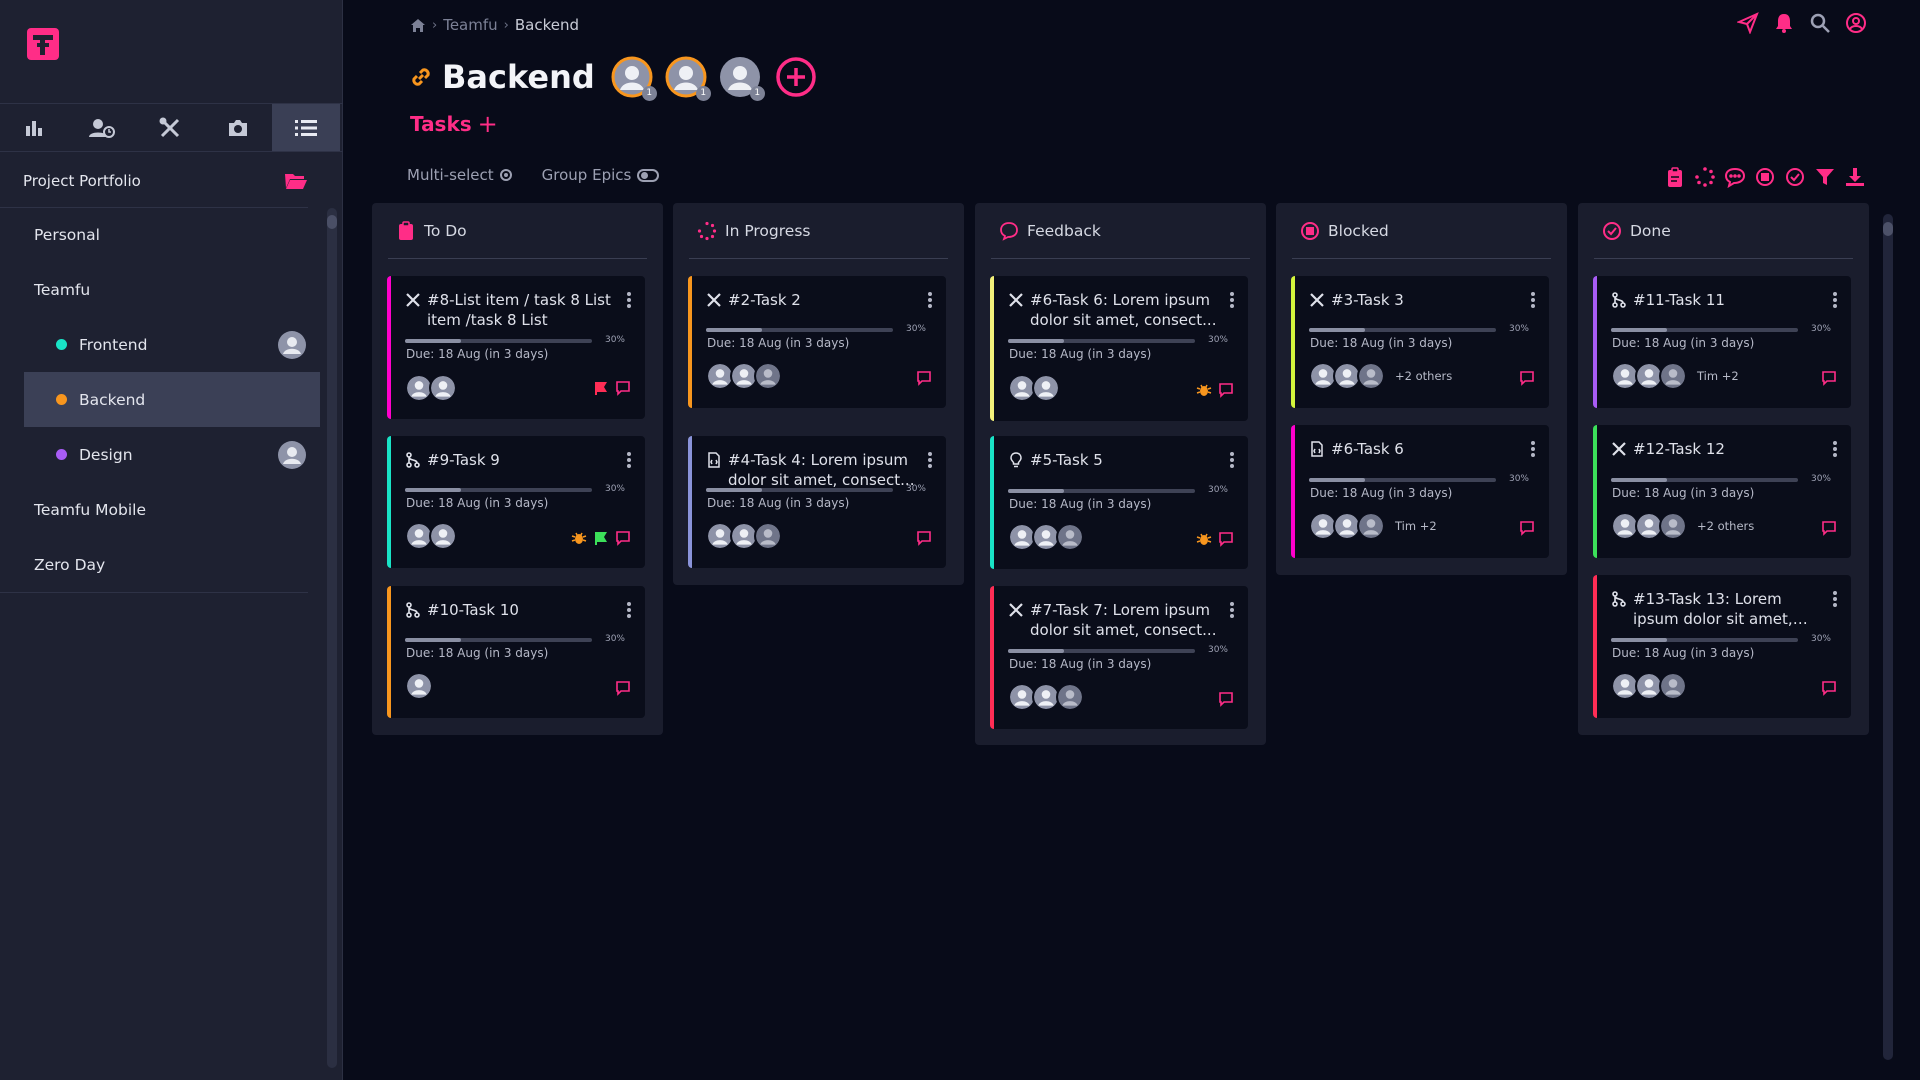 The height and width of the screenshot is (1080, 1920). Describe the element at coordinates (296, 181) in the screenshot. I see `folder-open-icon` at that location.